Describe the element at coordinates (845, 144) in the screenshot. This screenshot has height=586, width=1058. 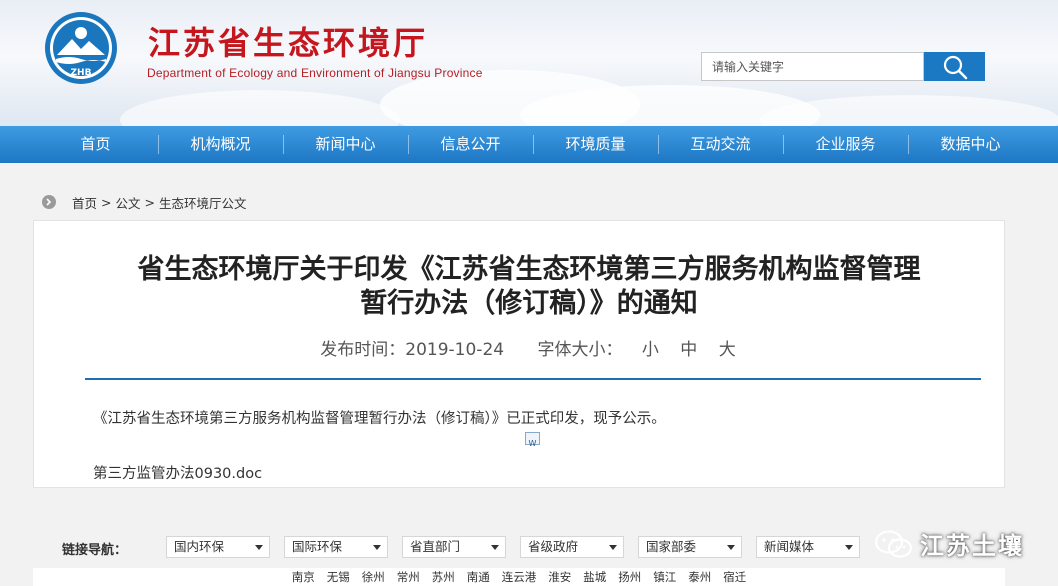
I see `nav-item-enterprise: 企业服务` at that location.